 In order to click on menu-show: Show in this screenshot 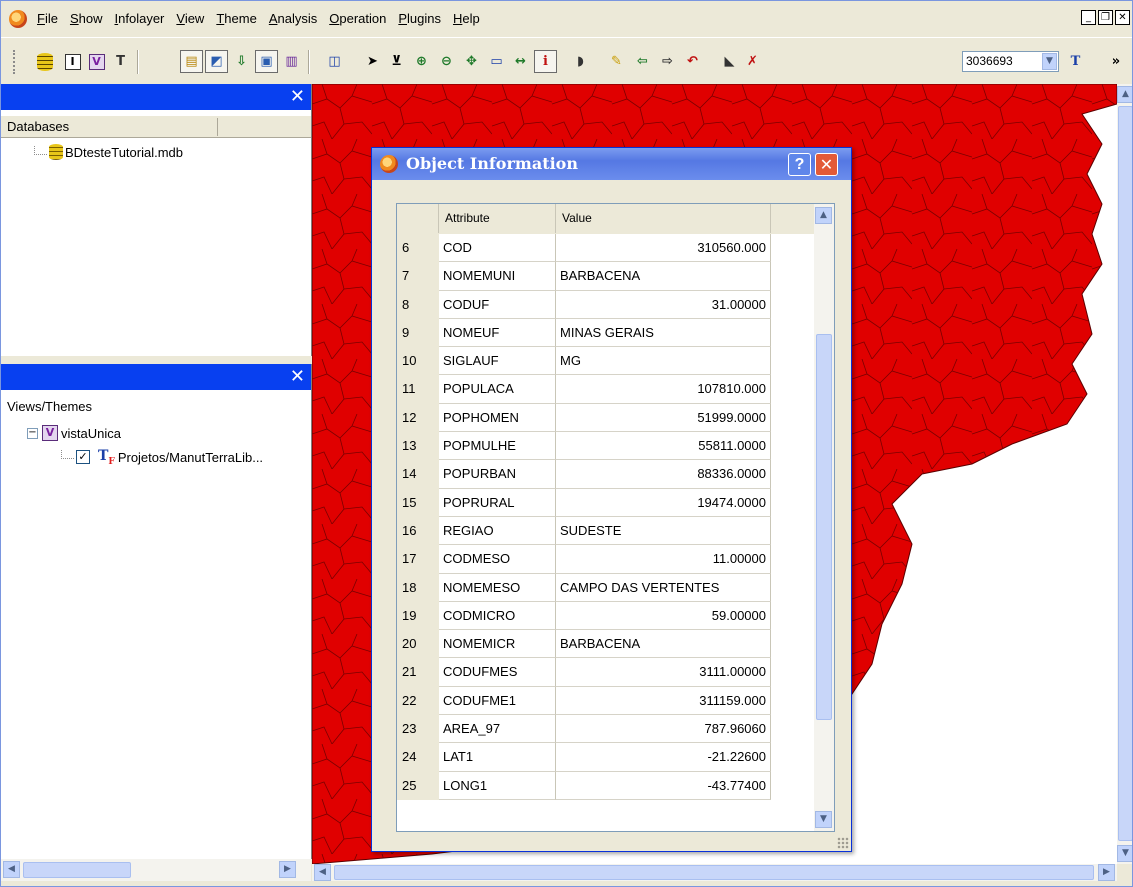, I will do `click(86, 18)`.